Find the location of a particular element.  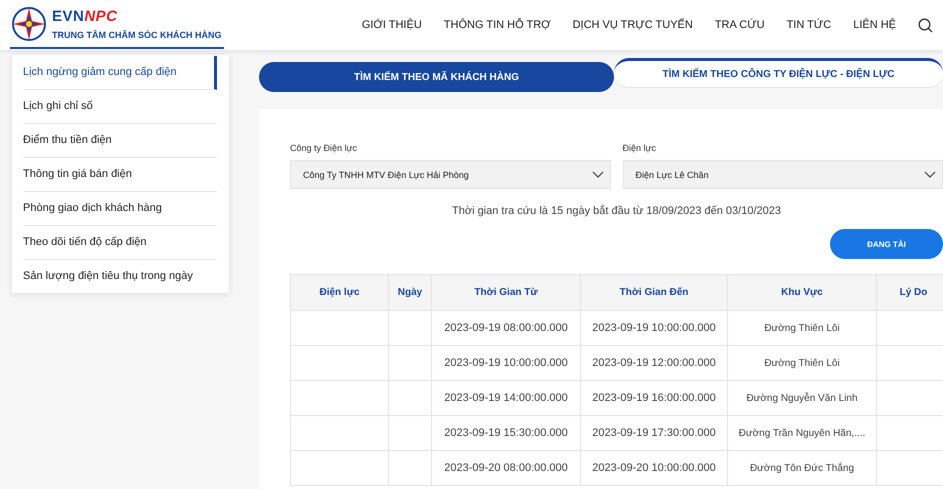

table-cell: Đường Nguyễn Văn Linh is located at coordinates (802, 398).